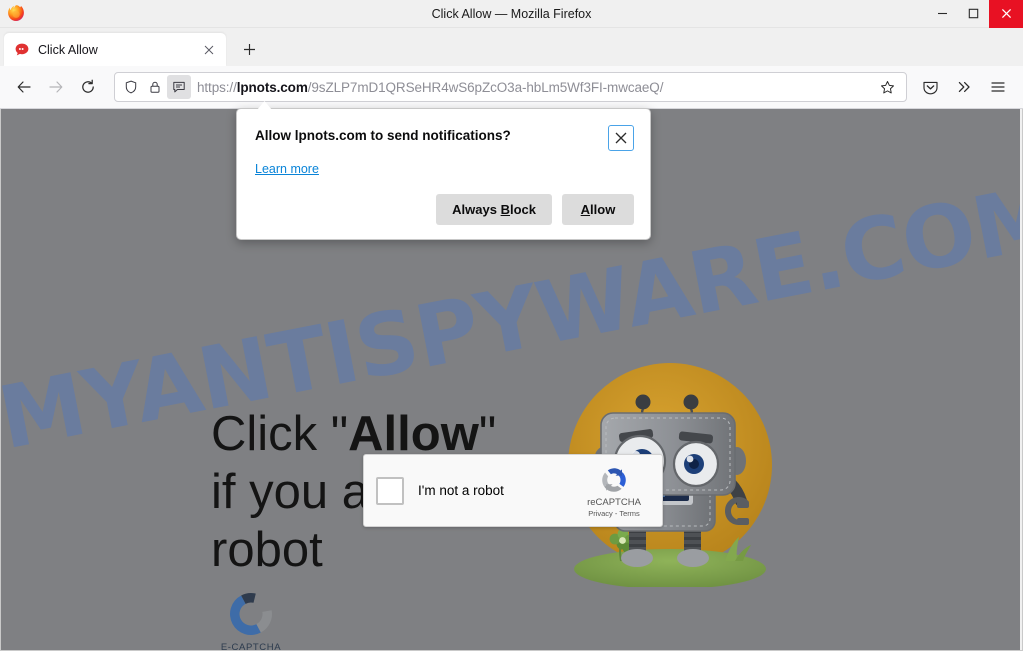 The height and width of the screenshot is (651, 1023). What do you see at coordinates (522, 209) in the screenshot?
I see `always-block-post: lock` at bounding box center [522, 209].